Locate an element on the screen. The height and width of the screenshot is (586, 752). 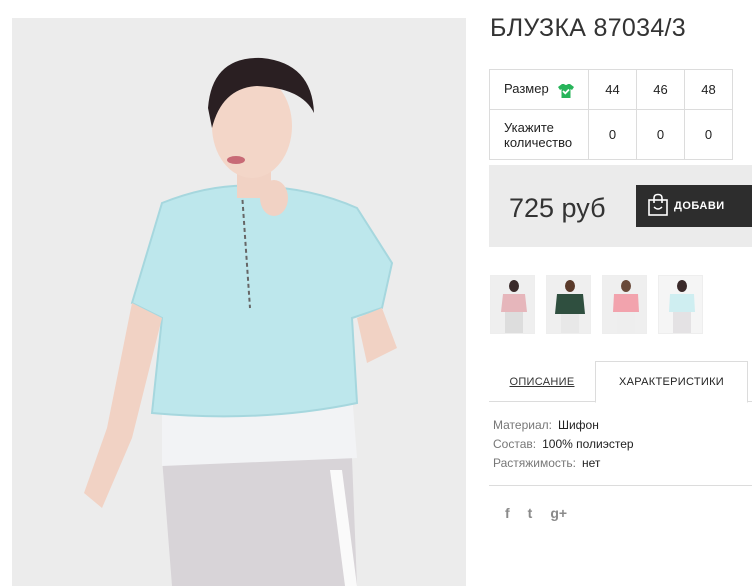
shopping-bag-icon is located at coordinates (658, 206).